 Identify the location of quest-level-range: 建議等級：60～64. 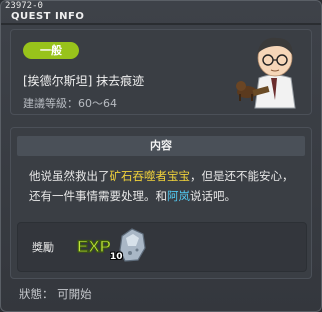
(70, 103).